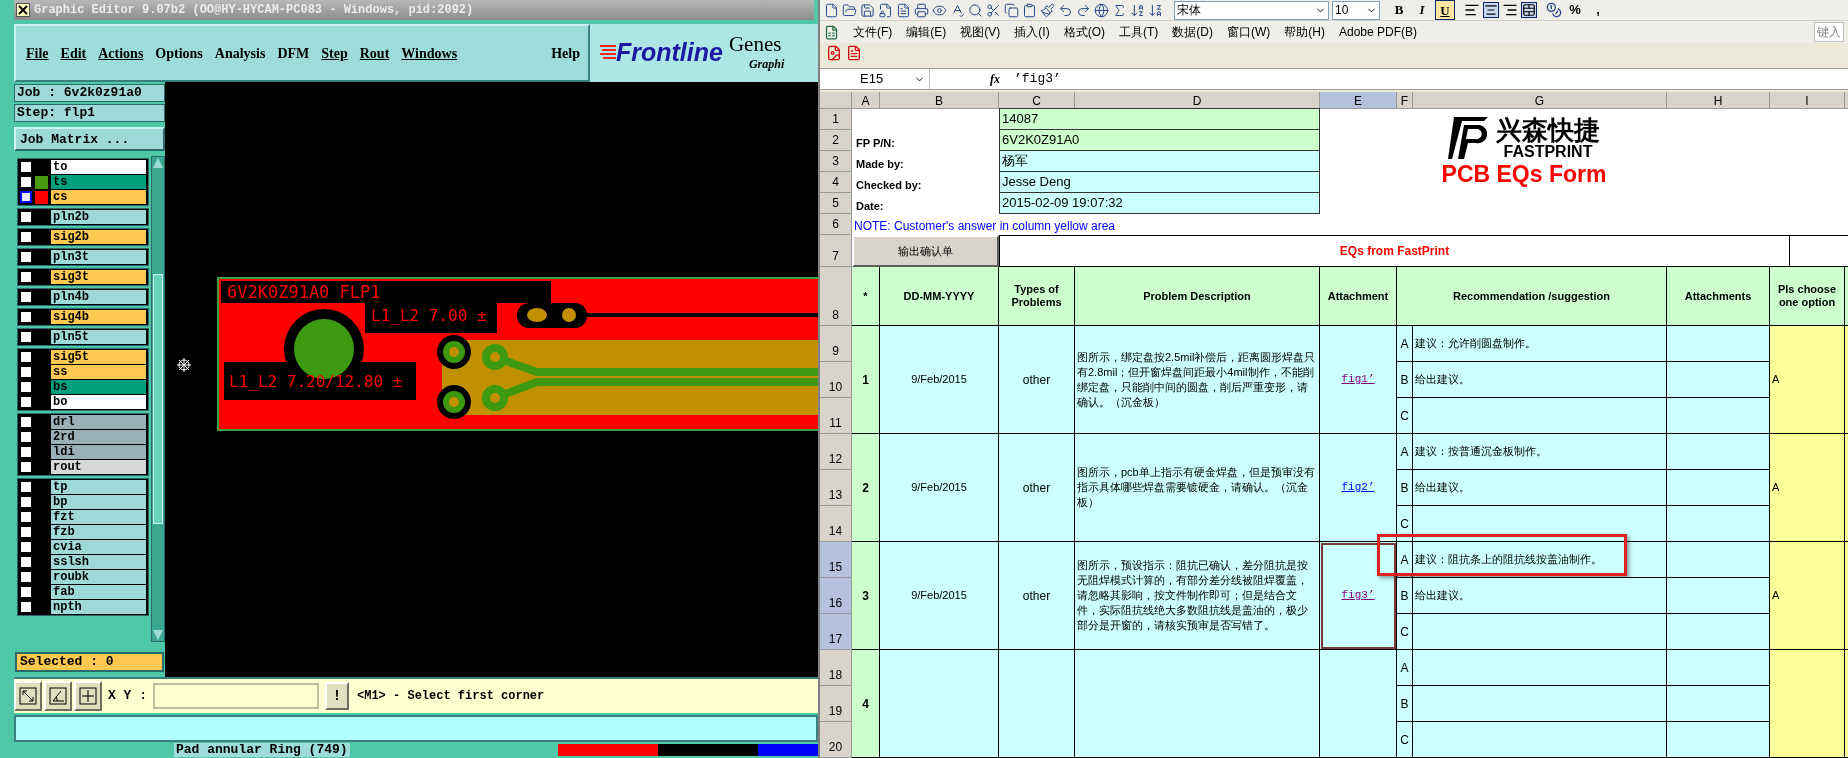 The width and height of the screenshot is (1848, 758). Describe the element at coordinates (98, 257) in the screenshot. I see `layer-name: pln3t` at that location.